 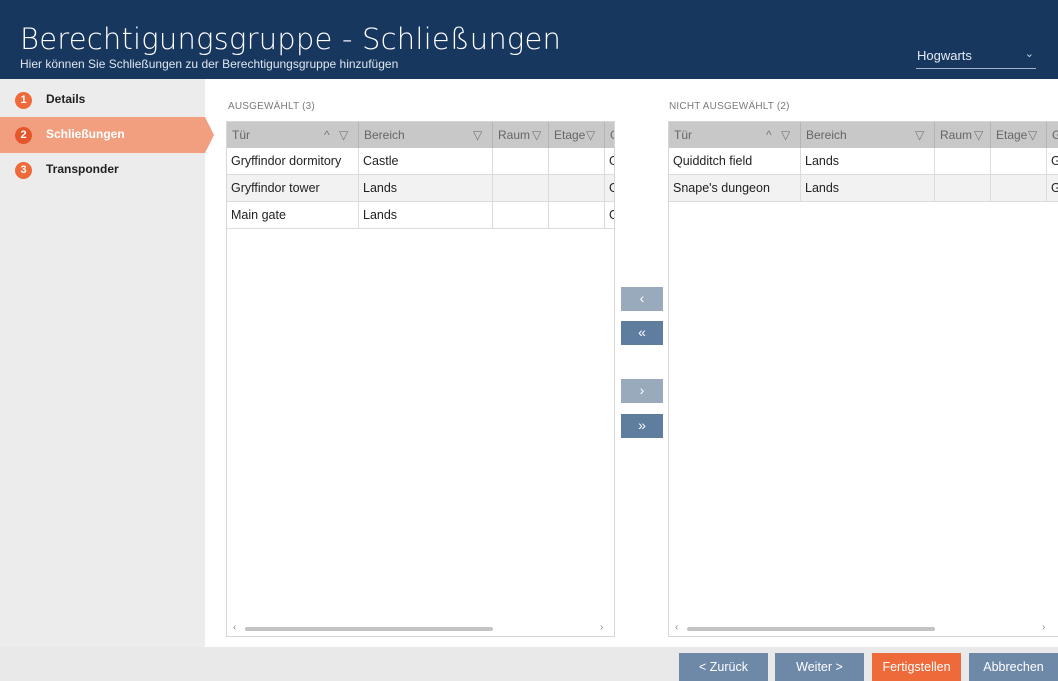 What do you see at coordinates (291, 39) in the screenshot?
I see `page-title: Berechtigungsgruppe - Schließungen` at bounding box center [291, 39].